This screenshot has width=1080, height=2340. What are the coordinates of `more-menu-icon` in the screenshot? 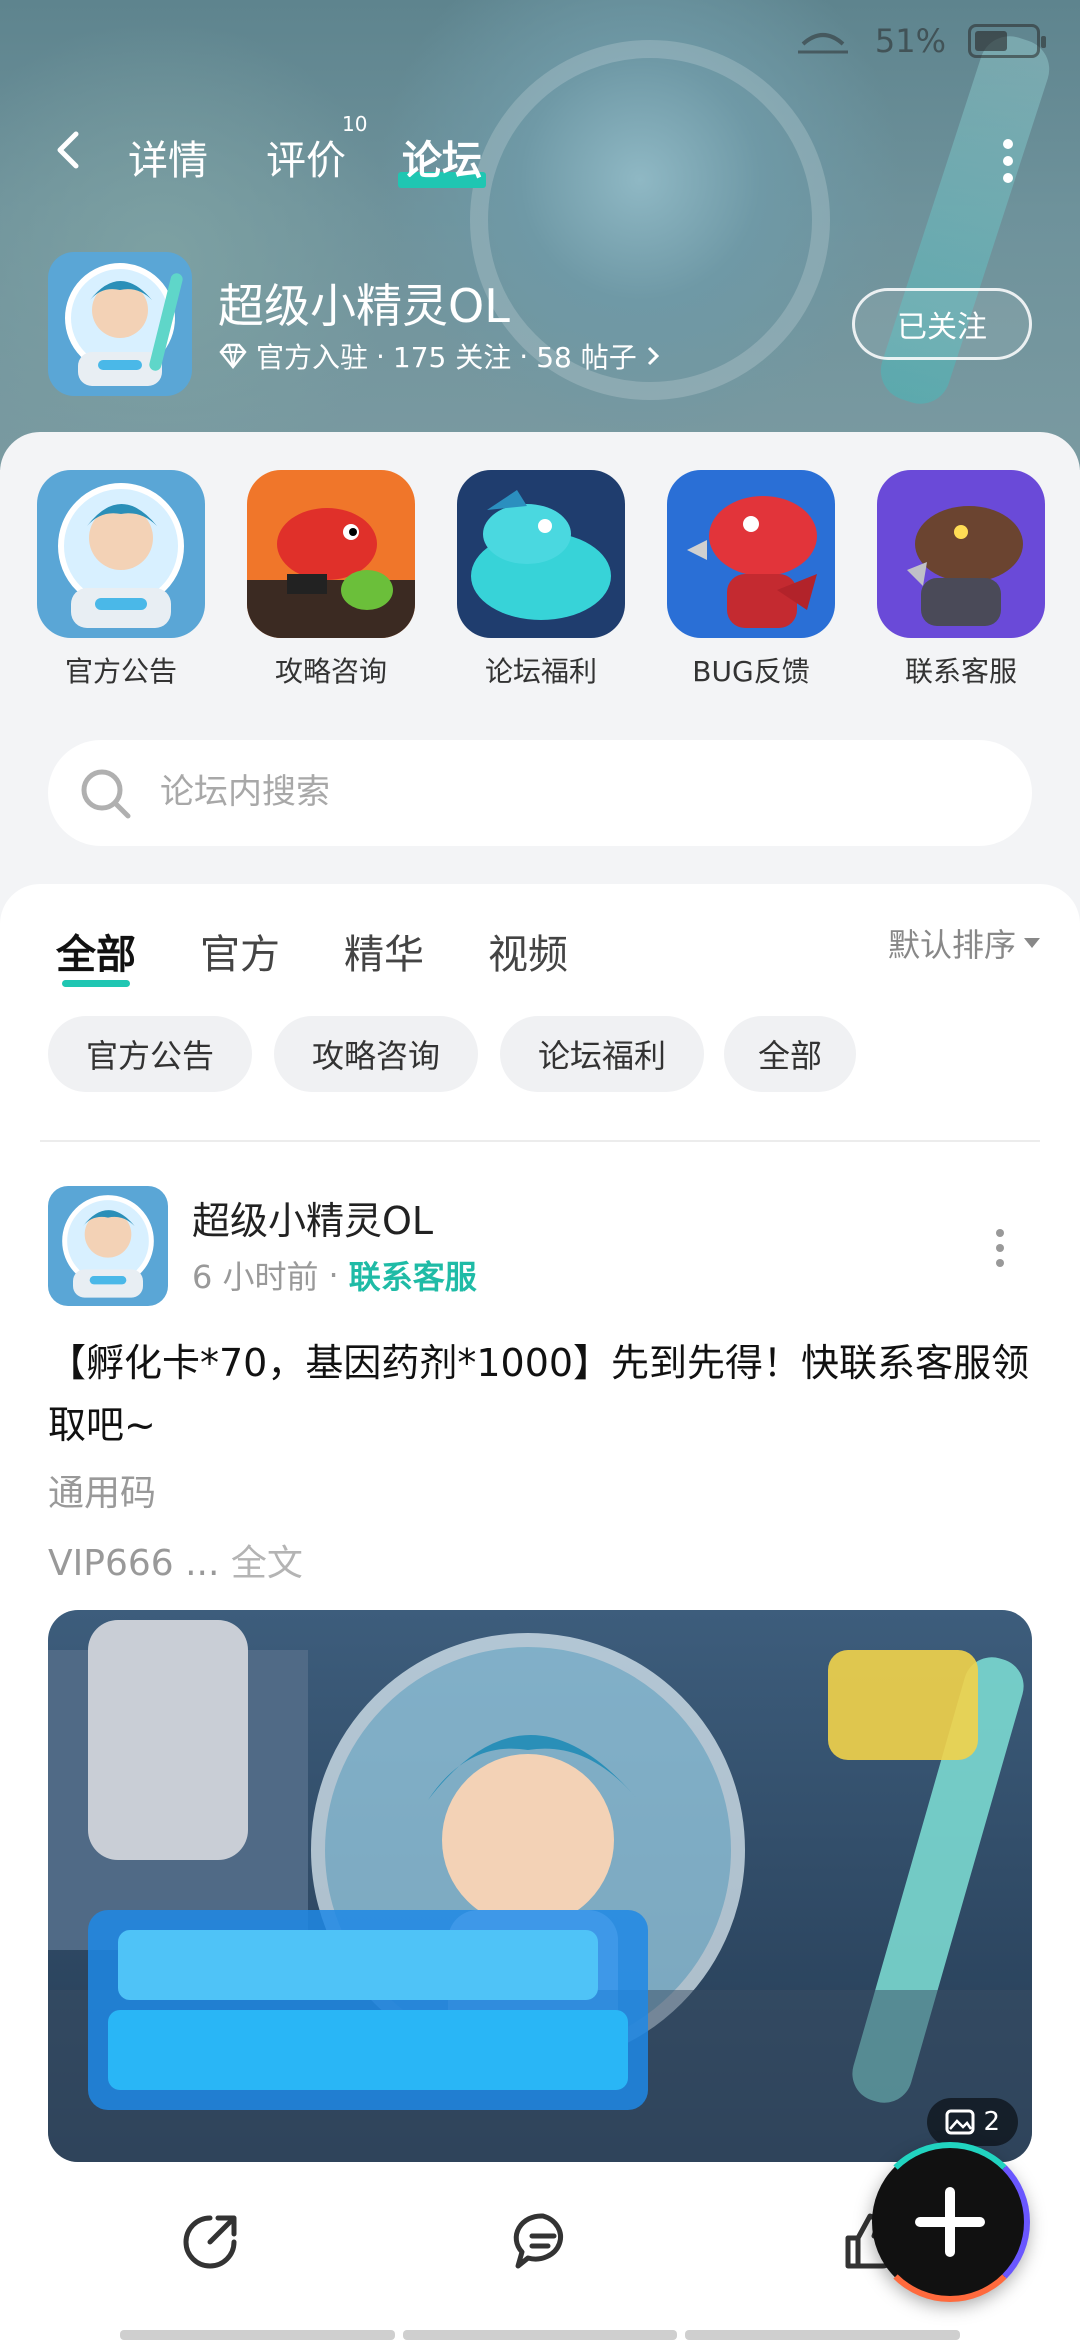 It's located at (1008, 161).